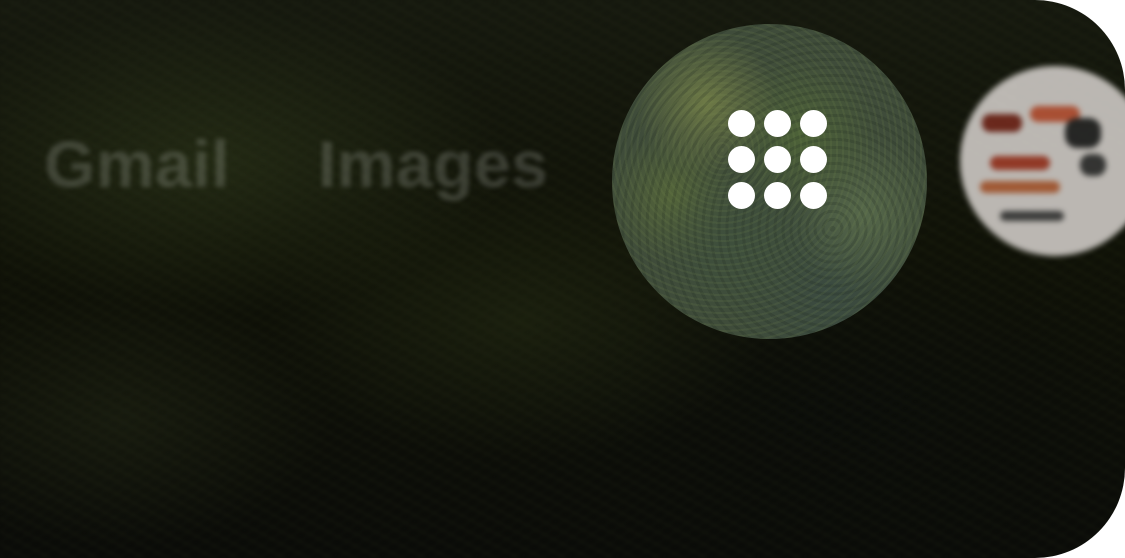 The width and height of the screenshot is (1125, 558). I want to click on gmail-link: Gmail, so click(137, 164).